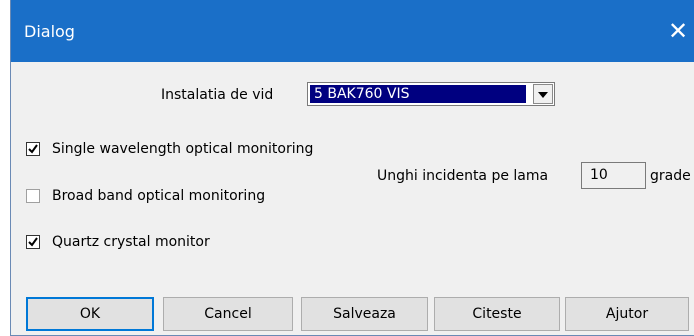 Image resolution: width=694 pixels, height=336 pixels. I want to click on incidence-angle-input: 10, so click(613, 175).